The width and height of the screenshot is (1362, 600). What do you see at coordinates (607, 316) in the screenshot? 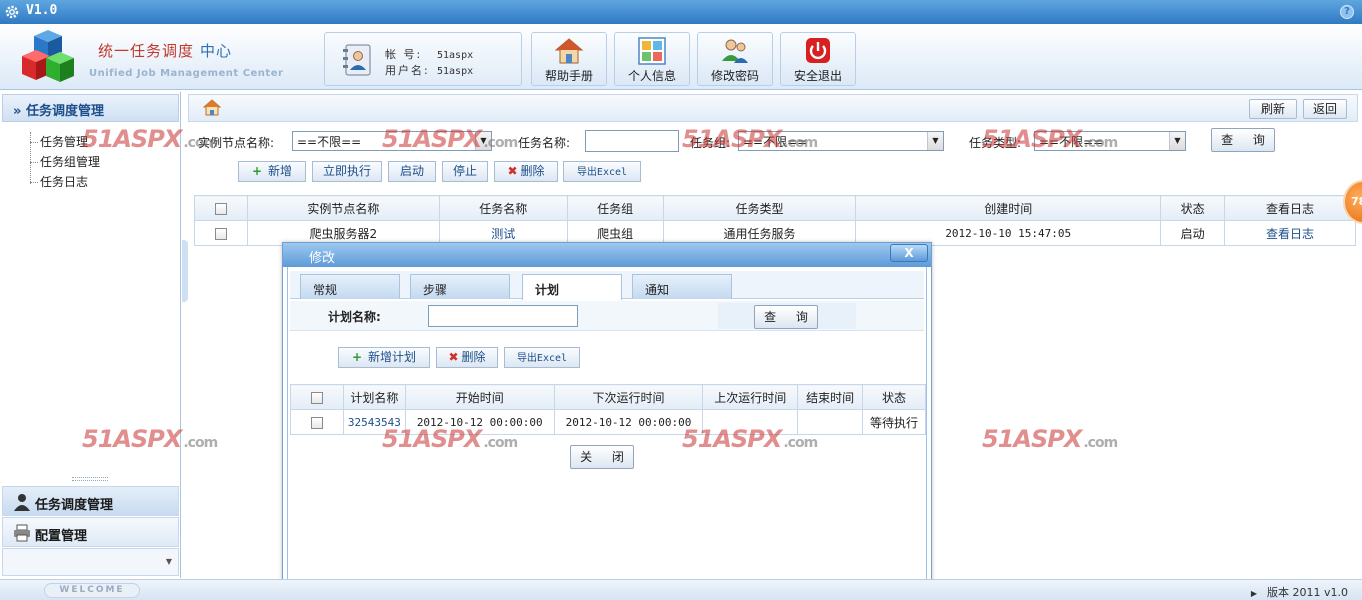
I see `plan-filter-row: 计划名称: 查 询` at bounding box center [607, 316].